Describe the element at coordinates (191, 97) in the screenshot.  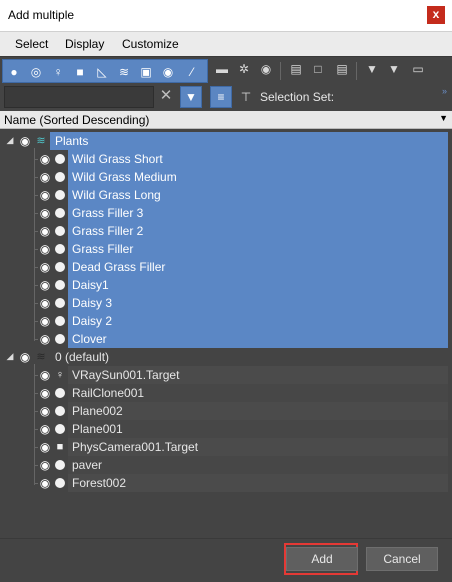
I see `filter-toggle-button: ▼` at that location.